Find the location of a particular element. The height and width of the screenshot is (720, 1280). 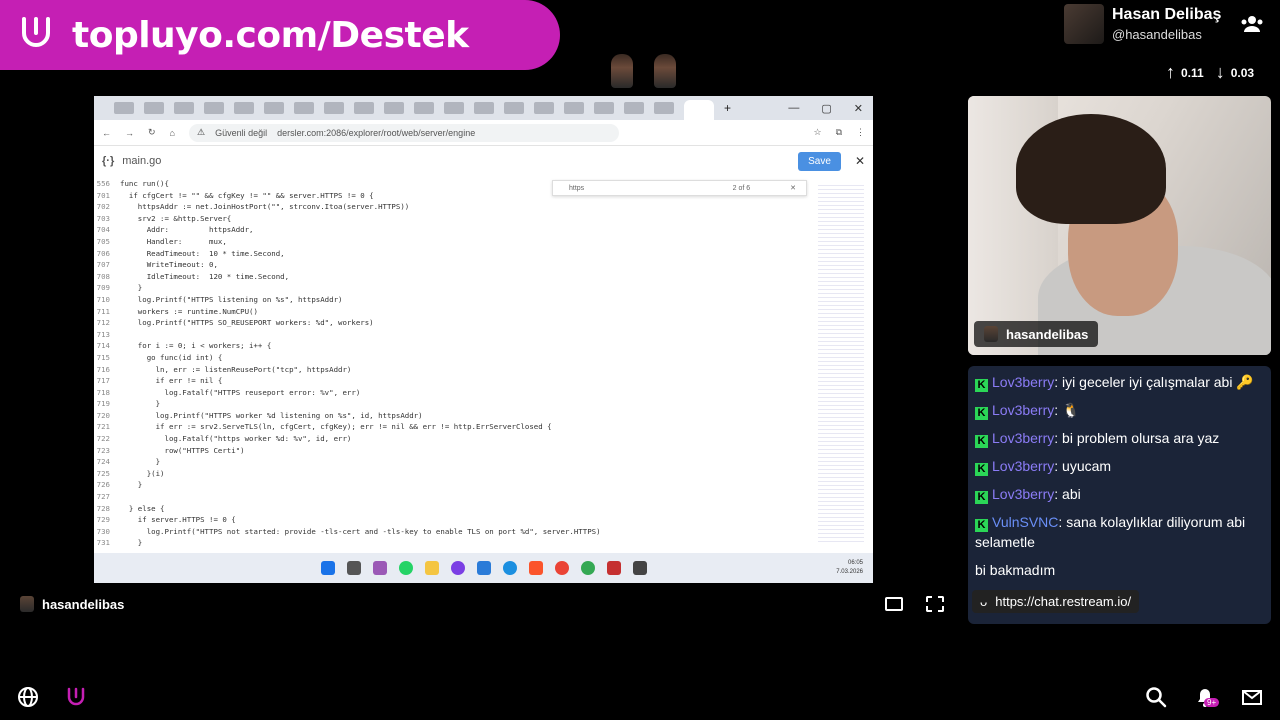

code-line: 727 is located at coordinates (454, 497).